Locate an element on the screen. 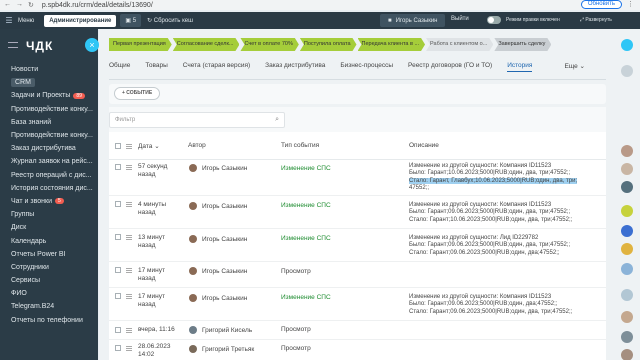 This screenshot has width=640, height=360. user-button: ■ Игорь Сазыкин is located at coordinates (413, 20).